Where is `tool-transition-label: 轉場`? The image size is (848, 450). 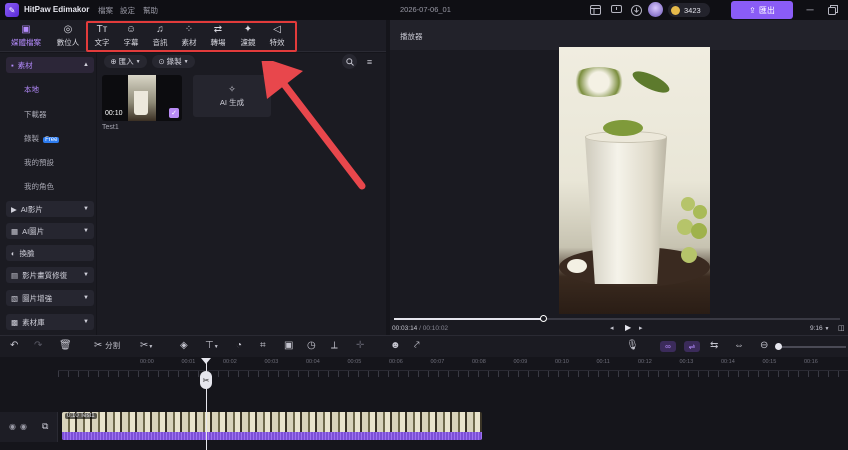
tool-transition-label: 轉場 is located at coordinates (218, 42).